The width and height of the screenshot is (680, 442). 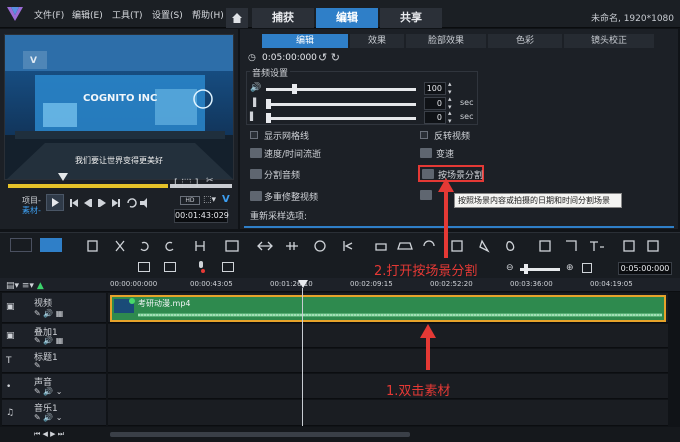 I want to click on app-logo-icon, so click(x=15, y=14).